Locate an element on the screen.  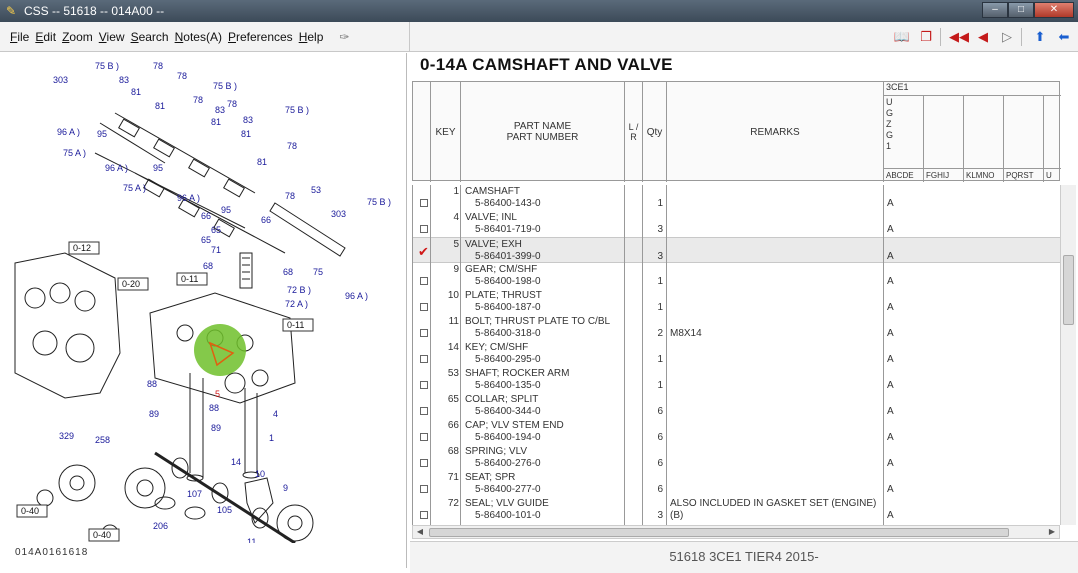
minimize-button: – is located at coordinates (995, 10).